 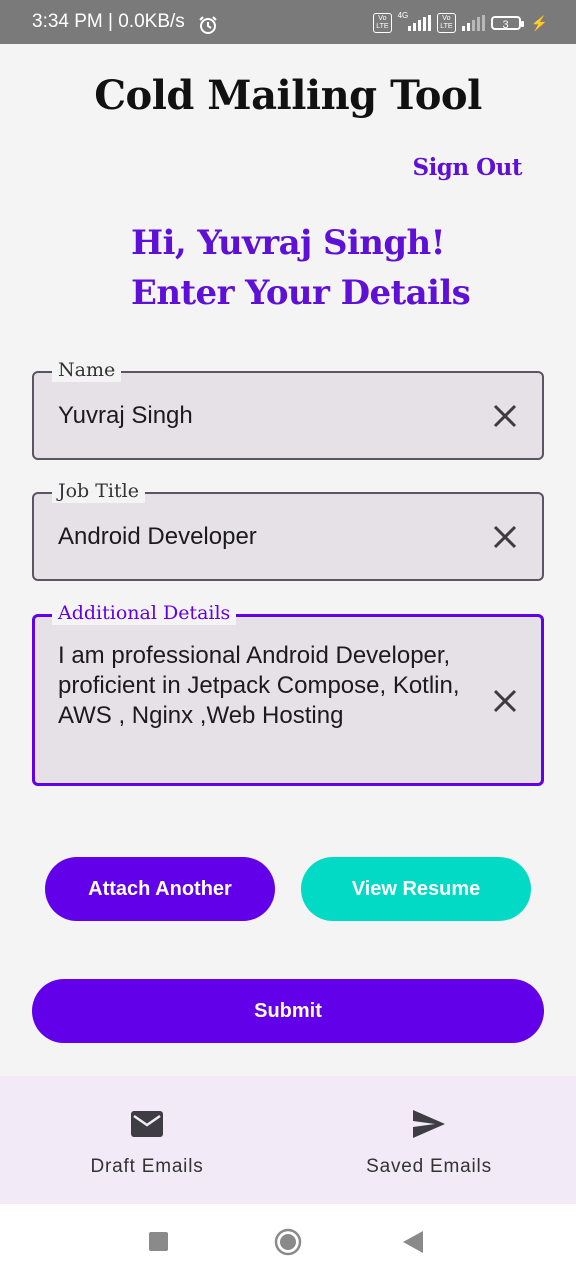 I want to click on volte-badge-sim2: Vo LTE, so click(x=446, y=23).